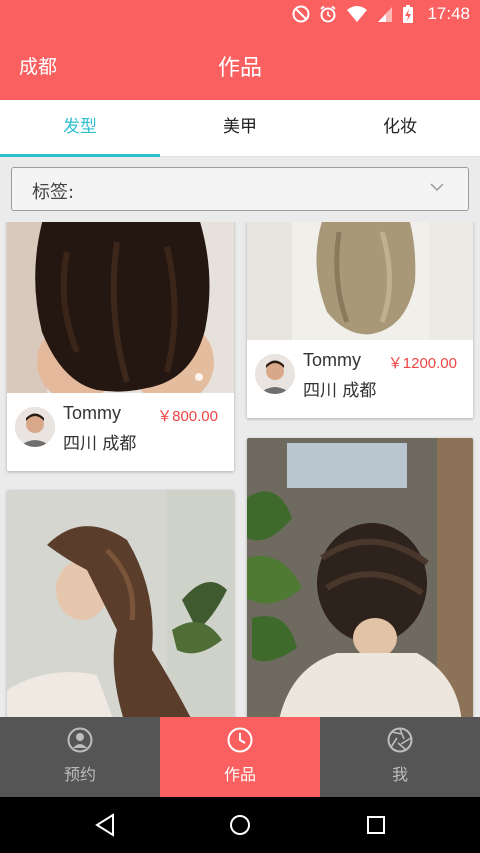 The width and height of the screenshot is (480, 853). I want to click on app-header-bar: 17:48 成都 作品, so click(240, 50).